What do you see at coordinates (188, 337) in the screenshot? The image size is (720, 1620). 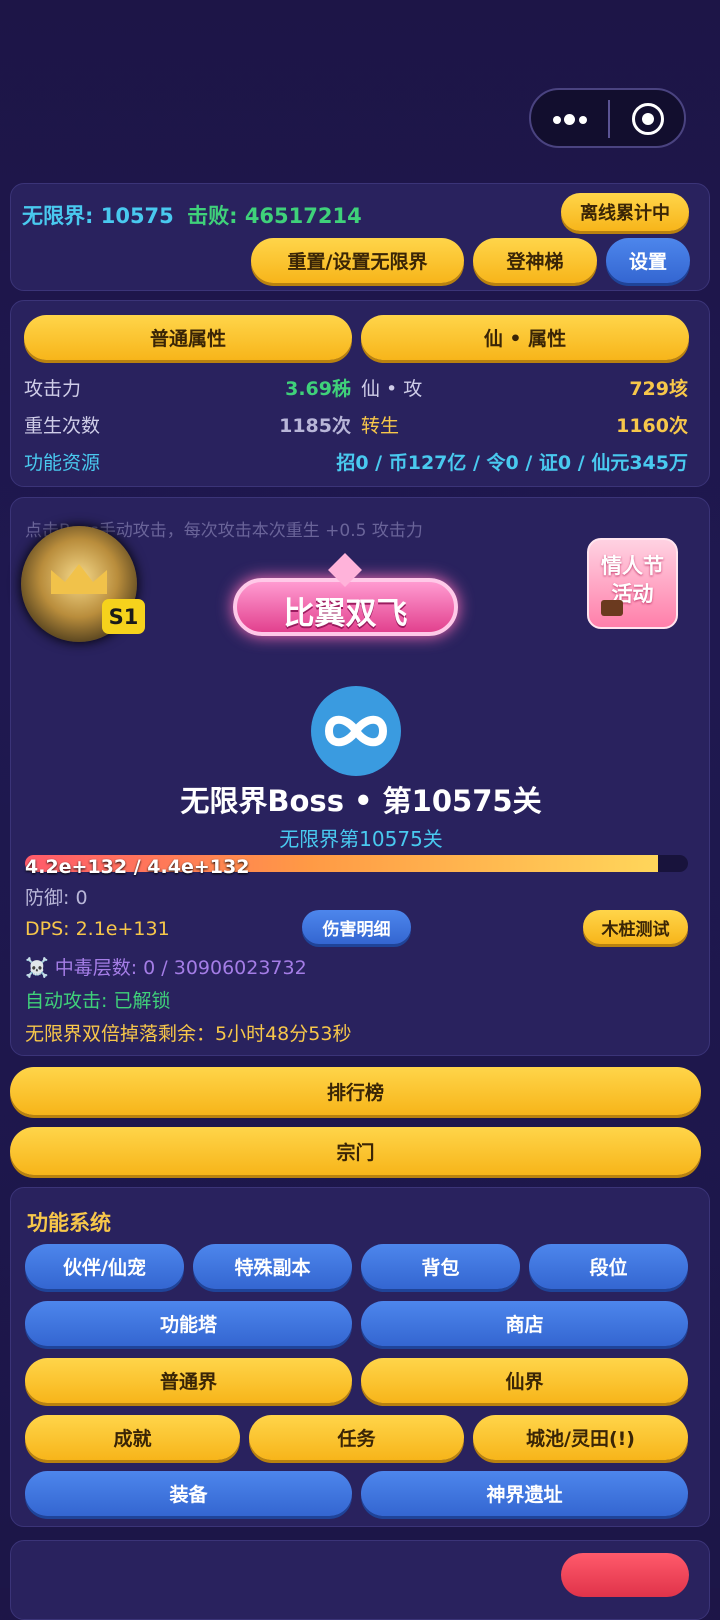 I see `tab-normal-attributes: 普通属性` at bounding box center [188, 337].